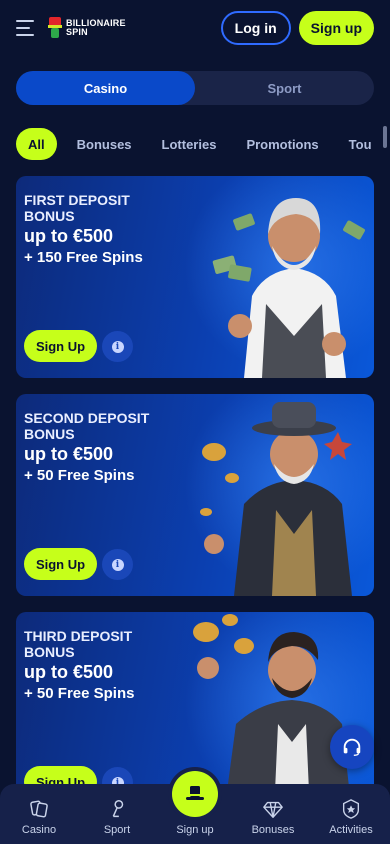 The width and height of the screenshot is (390, 844). I want to click on filter-tournaments: Tou, so click(360, 144).